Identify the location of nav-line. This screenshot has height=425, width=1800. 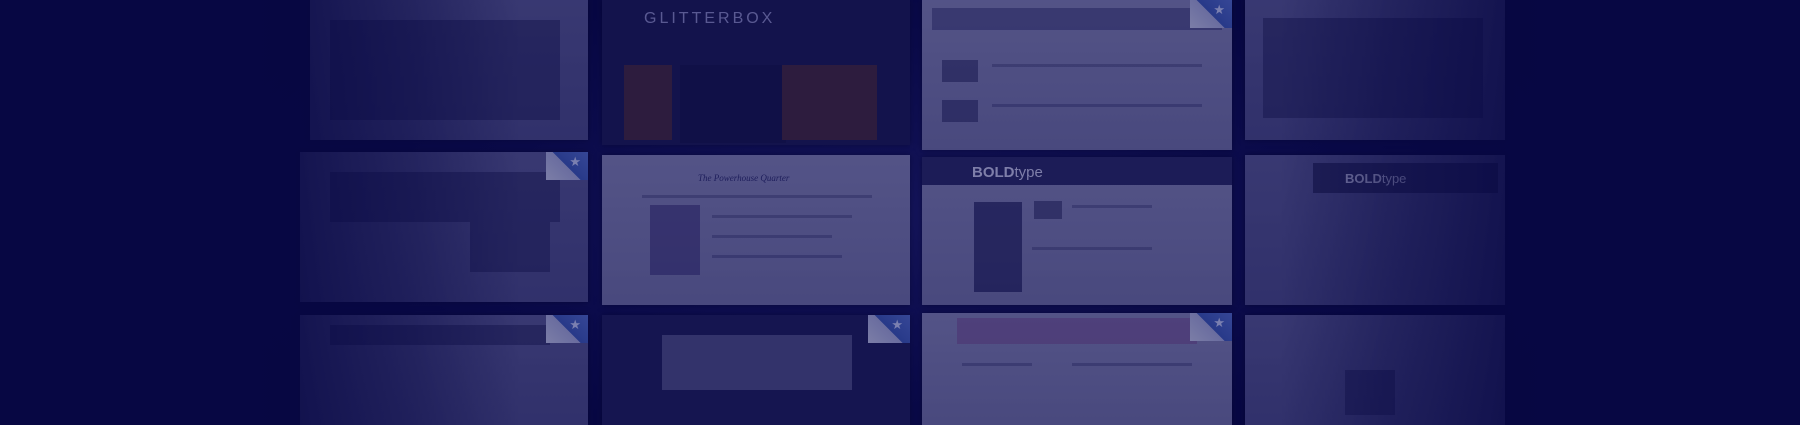
(757, 196).